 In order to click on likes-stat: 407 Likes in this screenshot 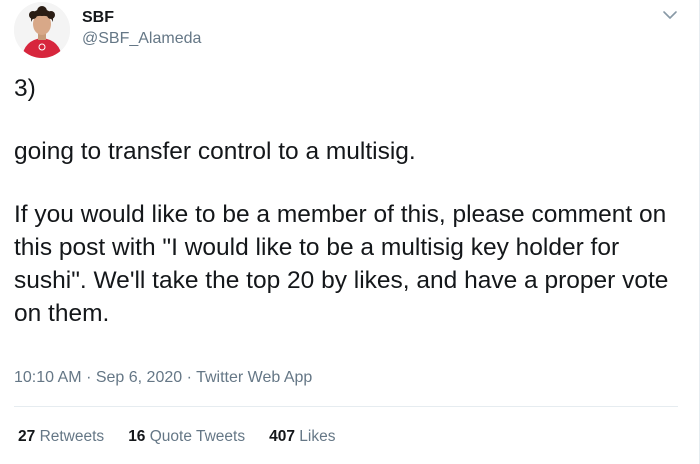, I will do `click(302, 437)`.